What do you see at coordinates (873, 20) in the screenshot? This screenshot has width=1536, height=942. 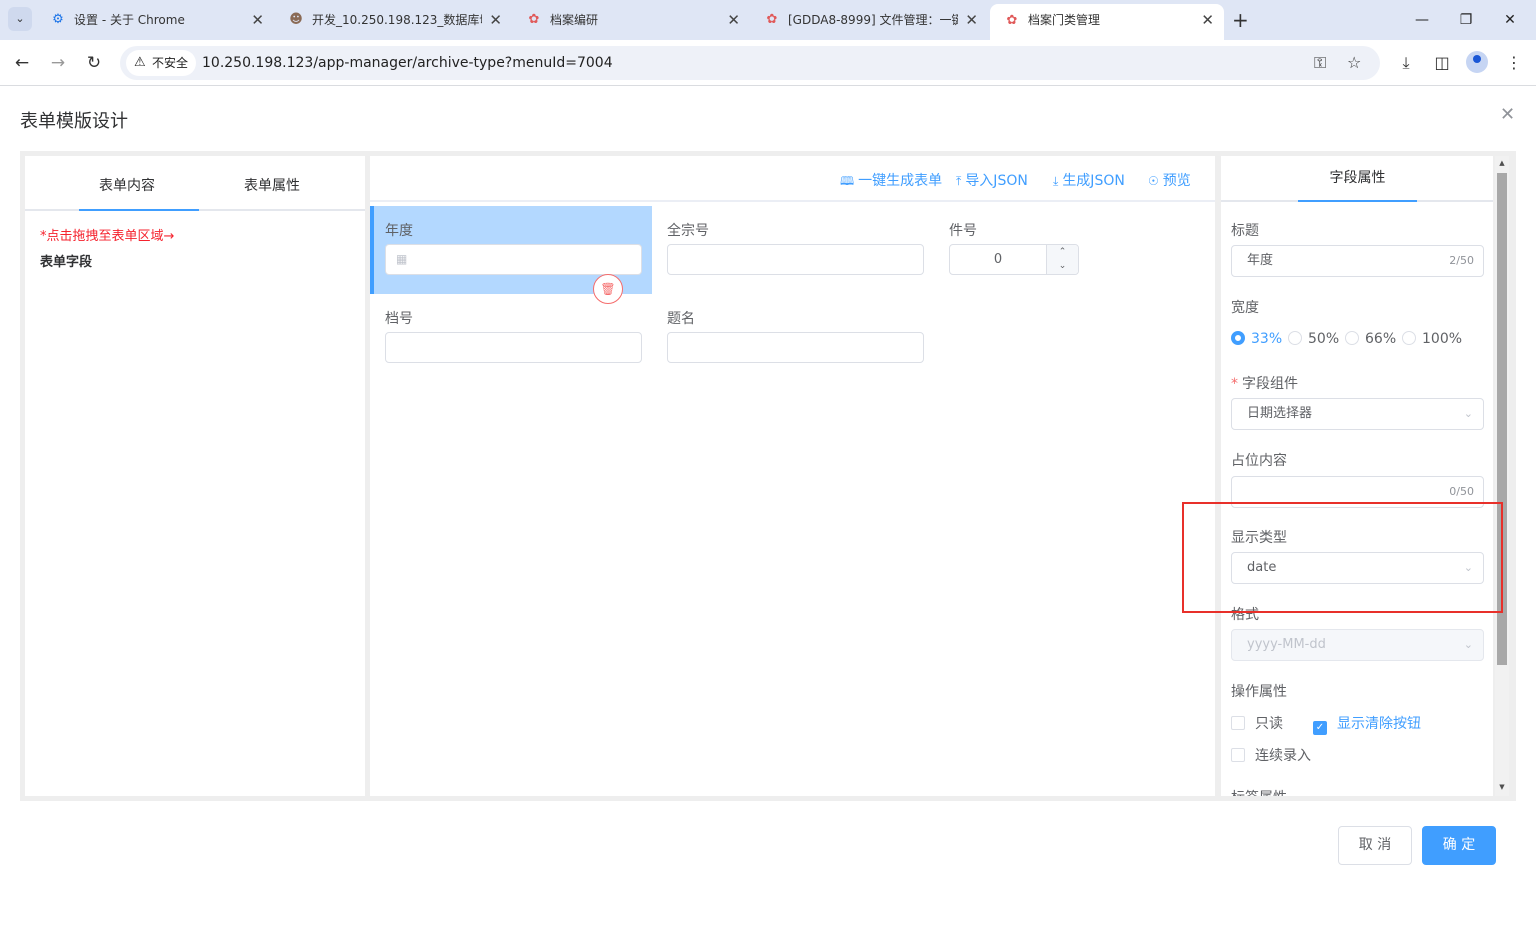 I see `tab-title: [GDDA8-8999] 文件管理：一键` at bounding box center [873, 20].